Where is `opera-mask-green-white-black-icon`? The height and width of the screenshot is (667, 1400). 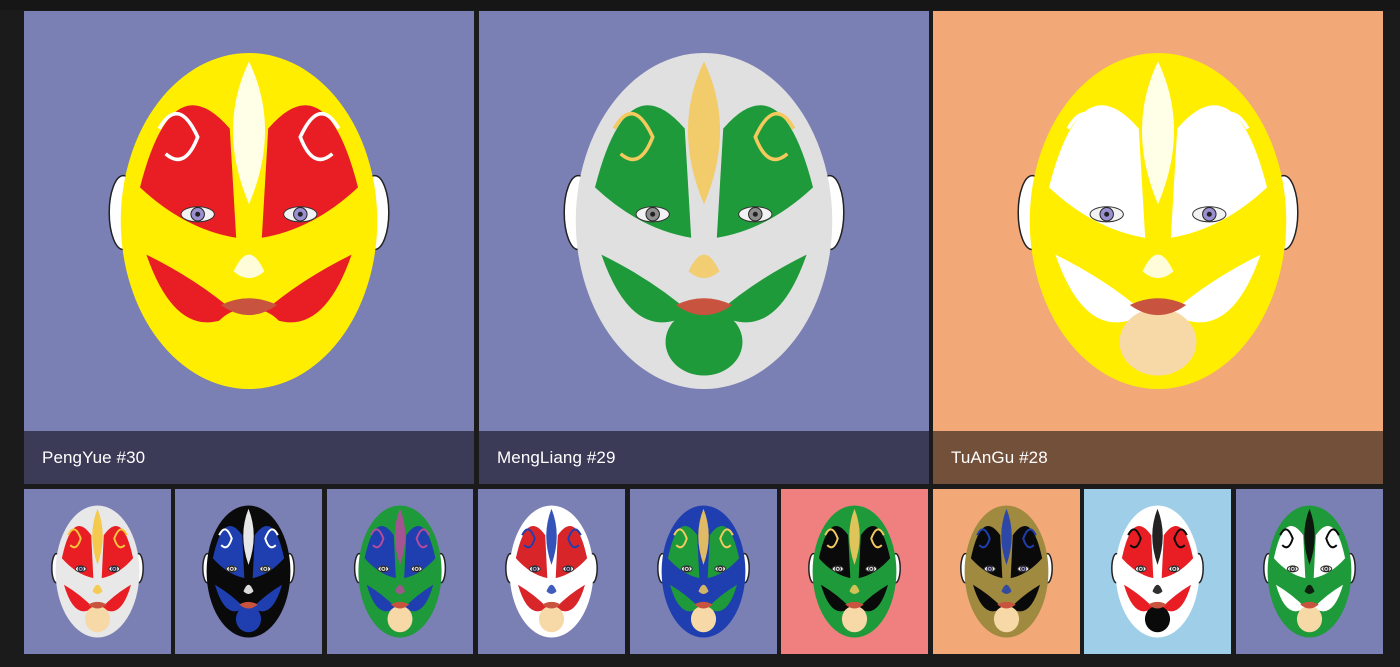 opera-mask-green-white-black-icon is located at coordinates (1309, 571).